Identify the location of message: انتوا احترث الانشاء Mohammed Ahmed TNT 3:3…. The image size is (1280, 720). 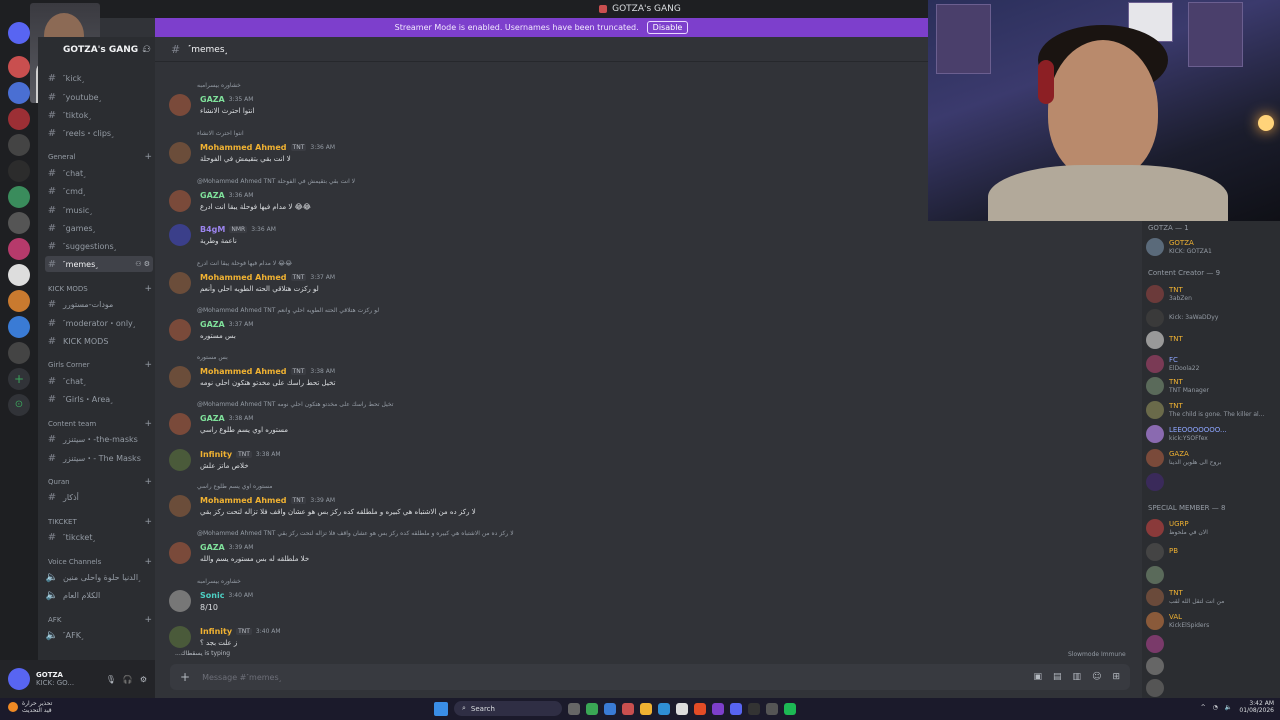
(449, 148).